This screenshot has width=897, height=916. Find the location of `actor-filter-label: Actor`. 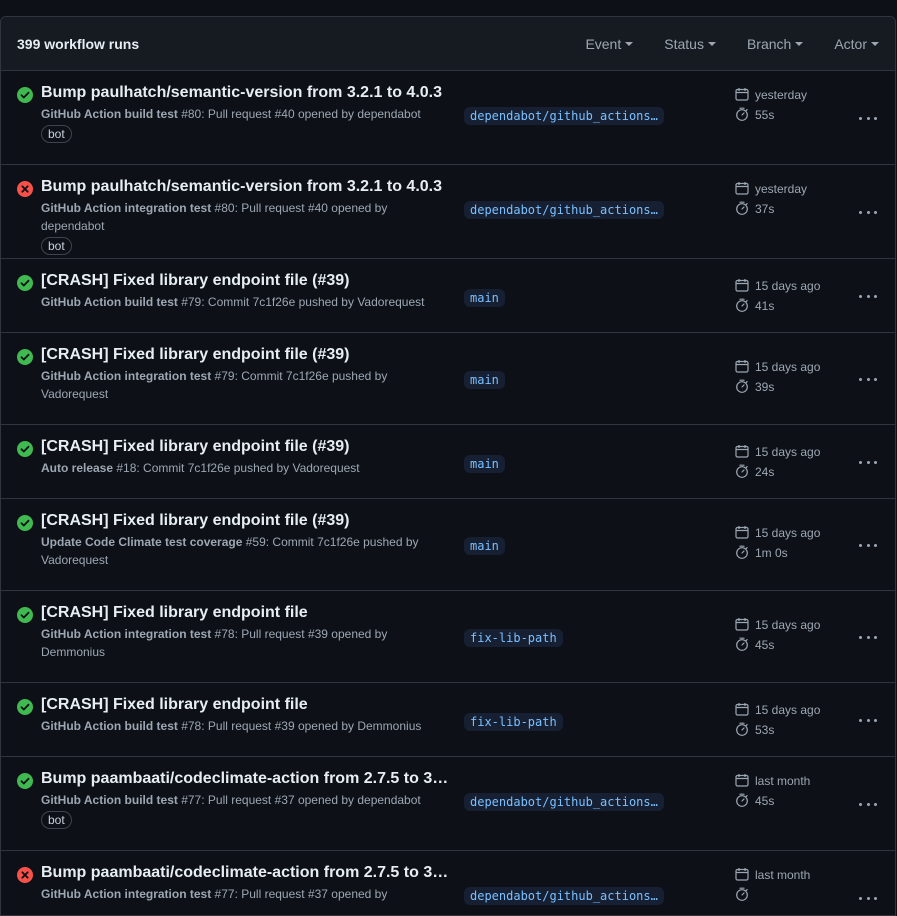

actor-filter-label: Actor is located at coordinates (850, 43).